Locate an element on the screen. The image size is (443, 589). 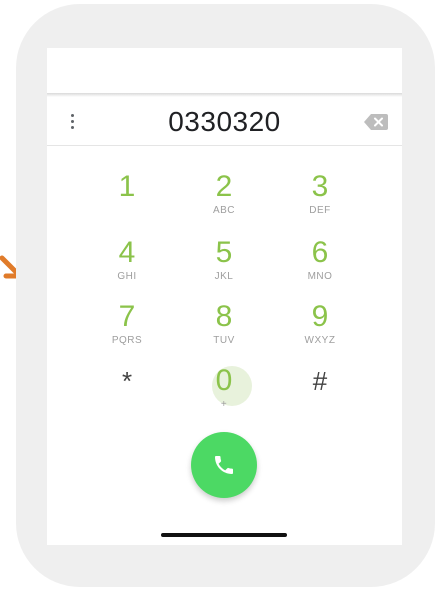
key-star: * is located at coordinates (127, 394).